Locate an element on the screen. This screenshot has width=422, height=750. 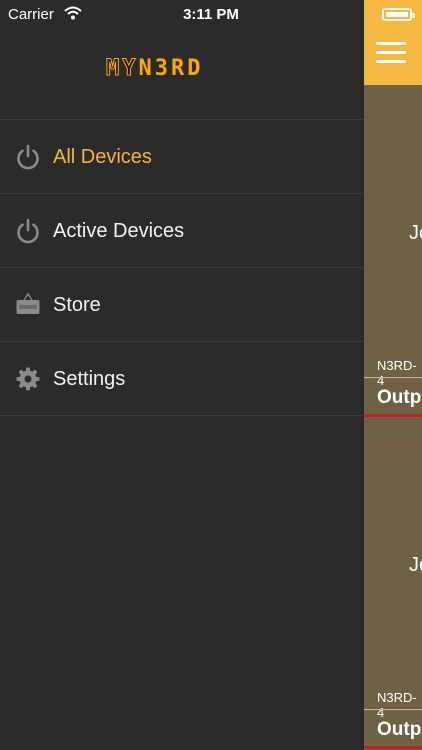
menu-item-store: Store is located at coordinates (182, 304).